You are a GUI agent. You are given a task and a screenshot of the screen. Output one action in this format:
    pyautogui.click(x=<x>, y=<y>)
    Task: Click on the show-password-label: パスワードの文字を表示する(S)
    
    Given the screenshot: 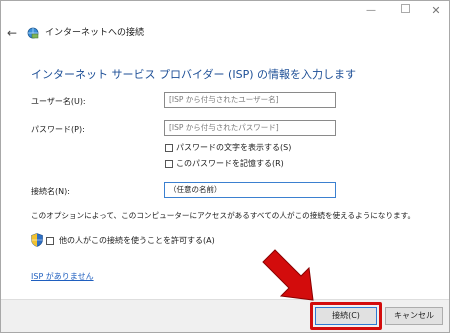 What is the action you would take?
    pyautogui.click(x=234, y=147)
    